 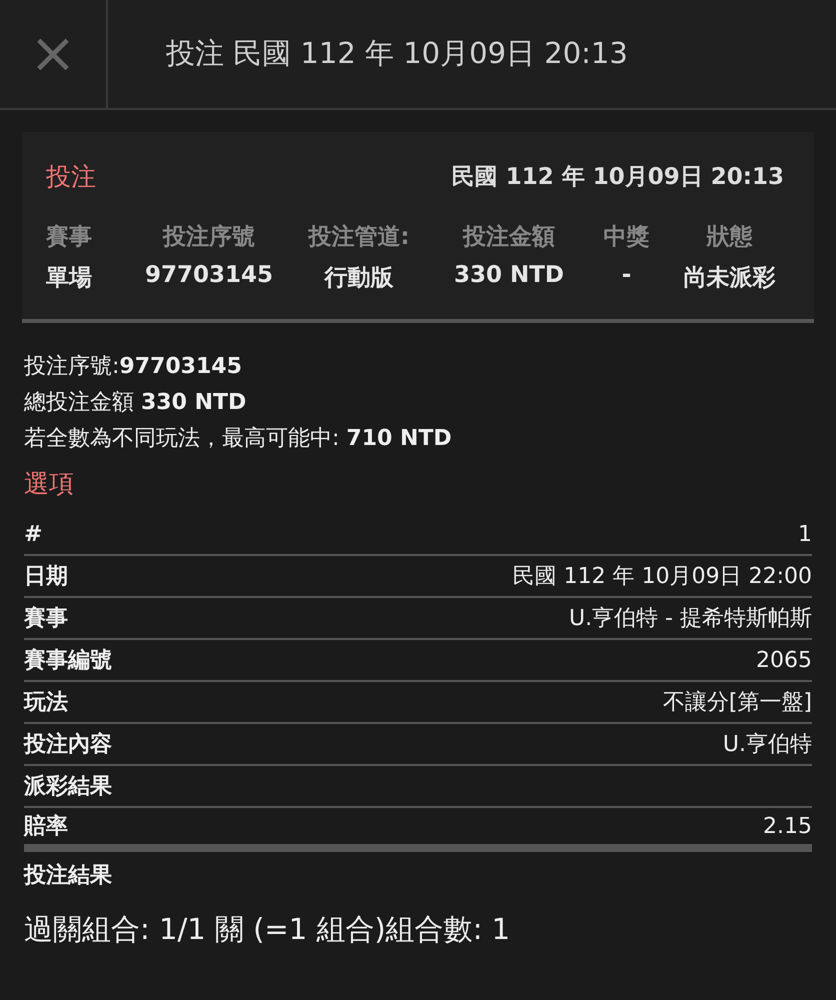 What do you see at coordinates (136, 403) in the screenshot?
I see `summary-line: 總投注金額 330 NTD` at bounding box center [136, 403].